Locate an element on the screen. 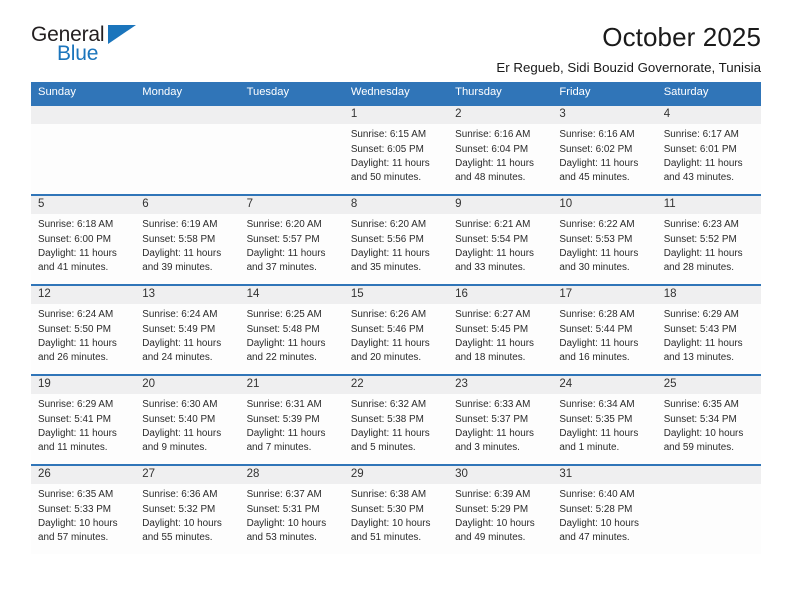  daylight-text-line2: and 39 minutes. is located at coordinates (177, 267).